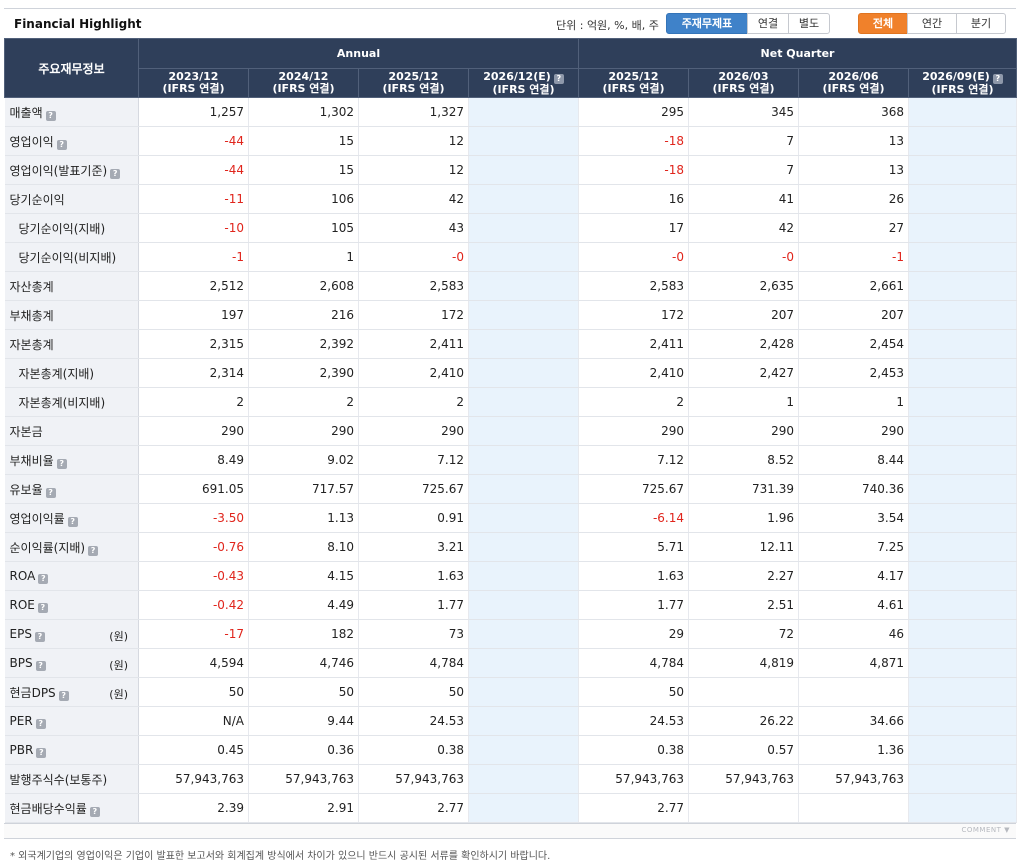 This screenshot has height=862, width=1024. Describe the element at coordinates (707, 23) in the screenshot. I see `tab-main-statements: 주재무제표` at that location.